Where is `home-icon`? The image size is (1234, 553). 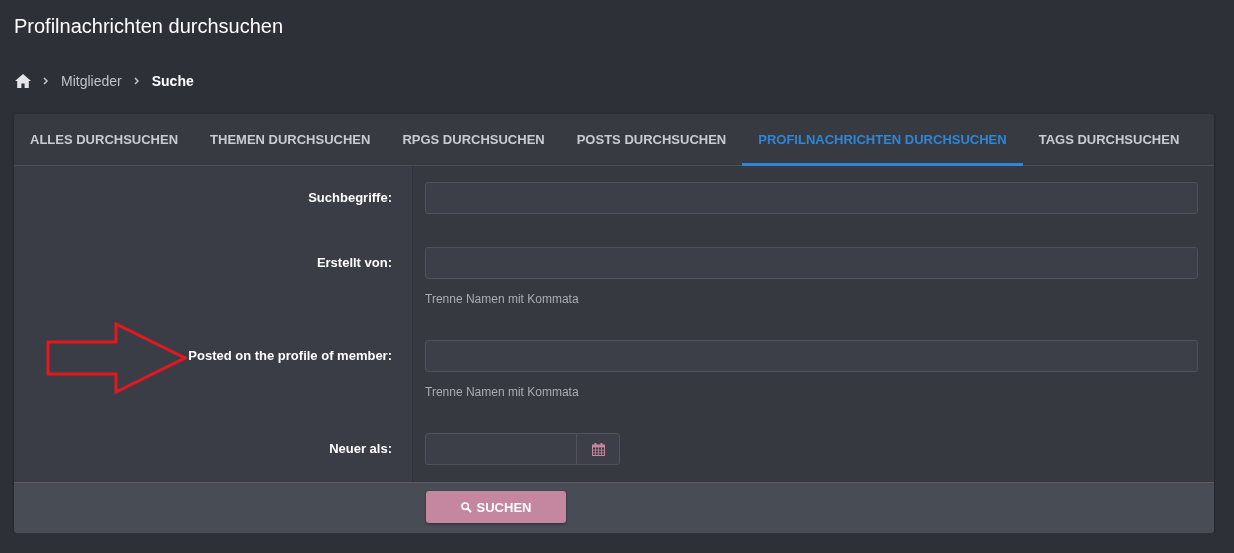
home-icon is located at coordinates (23, 81).